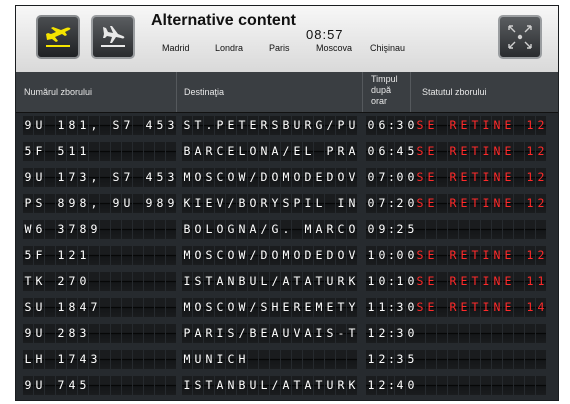 This screenshot has height=404, width=570. I want to click on flight-row: 5 F 1 2 1 M O S C O W / D O M O D E D O V 1 0:0 0 S E R E T I N E 1 2, so click(287, 256).